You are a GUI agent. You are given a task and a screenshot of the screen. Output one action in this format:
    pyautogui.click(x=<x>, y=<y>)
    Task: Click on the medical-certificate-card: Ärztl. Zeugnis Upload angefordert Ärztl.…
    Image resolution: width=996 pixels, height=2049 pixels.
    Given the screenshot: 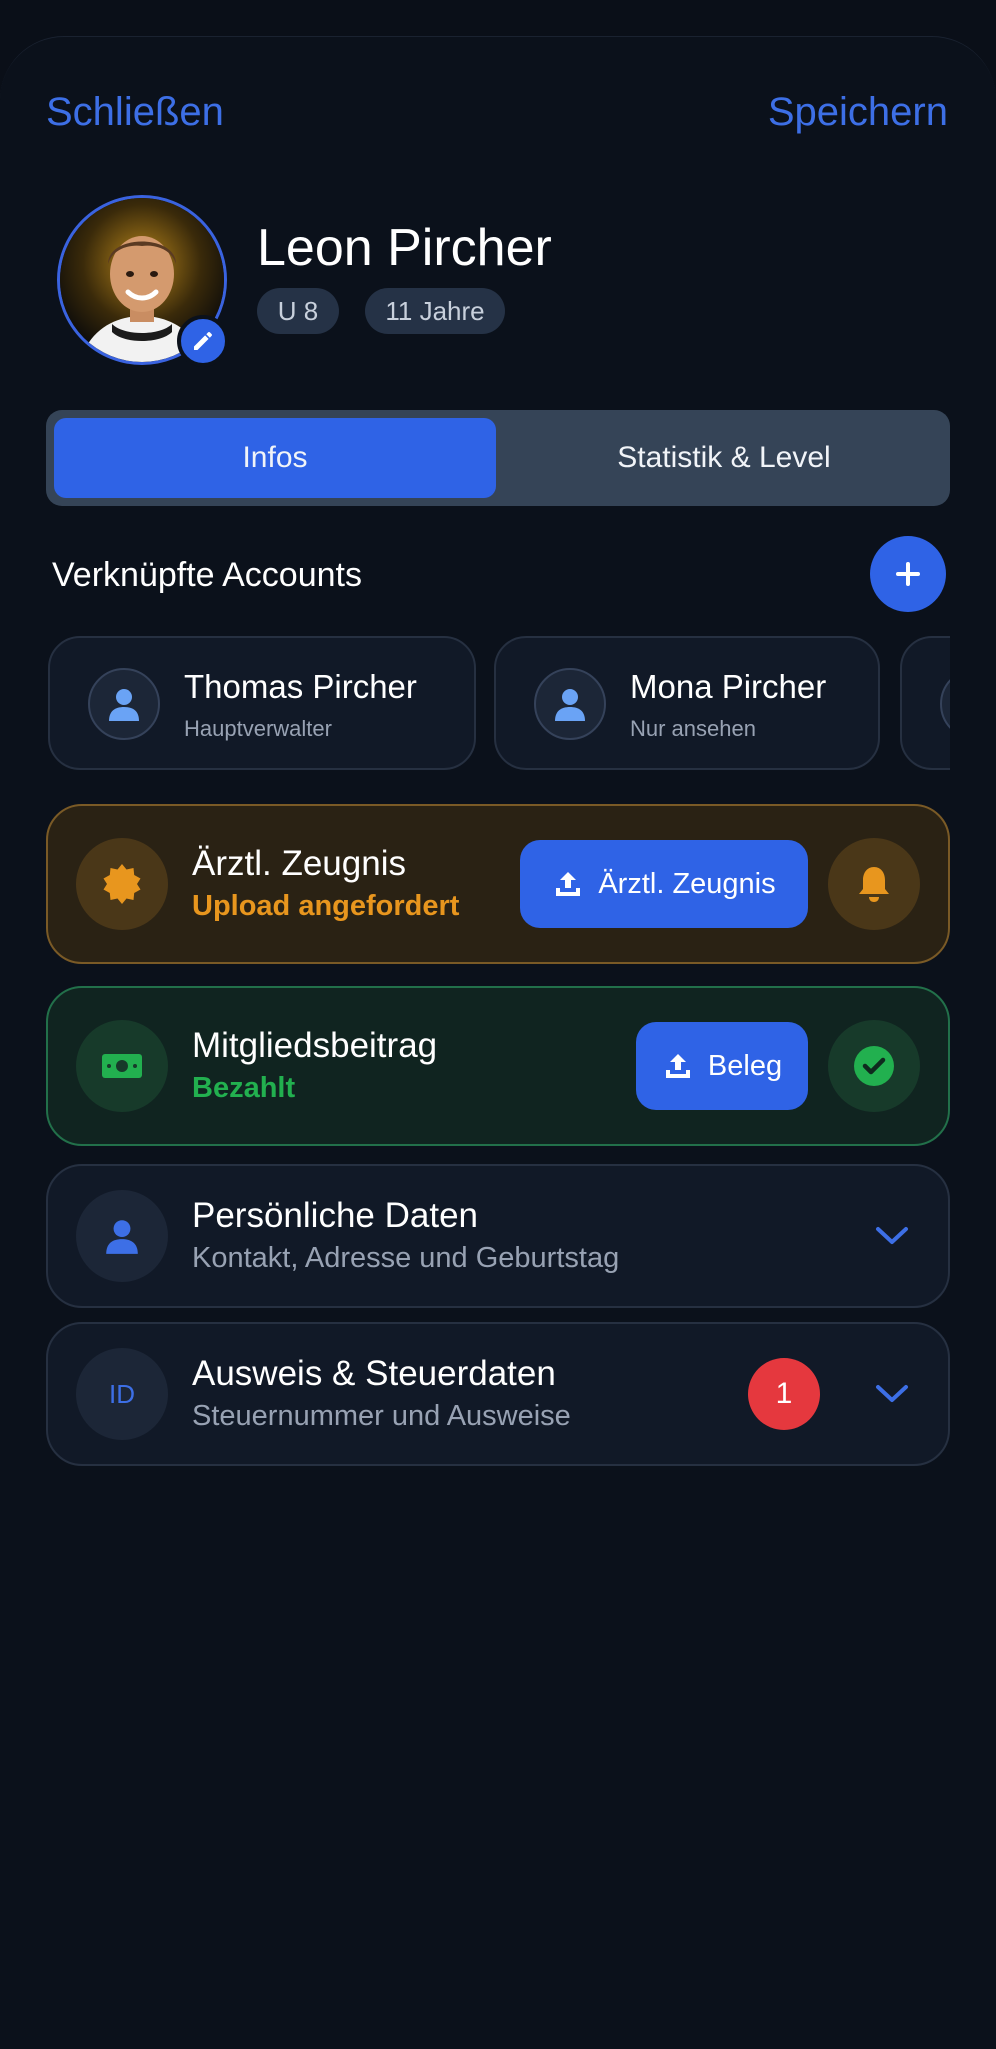 What is the action you would take?
    pyautogui.click(x=498, y=884)
    